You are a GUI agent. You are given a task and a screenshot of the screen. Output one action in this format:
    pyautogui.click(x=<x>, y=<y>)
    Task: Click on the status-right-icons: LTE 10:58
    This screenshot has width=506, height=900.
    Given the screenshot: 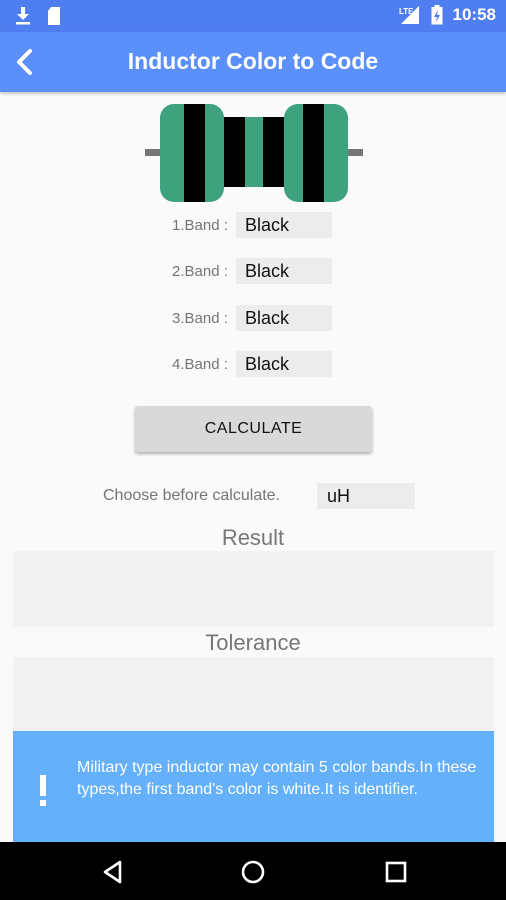 What is the action you would take?
    pyautogui.click(x=447, y=15)
    